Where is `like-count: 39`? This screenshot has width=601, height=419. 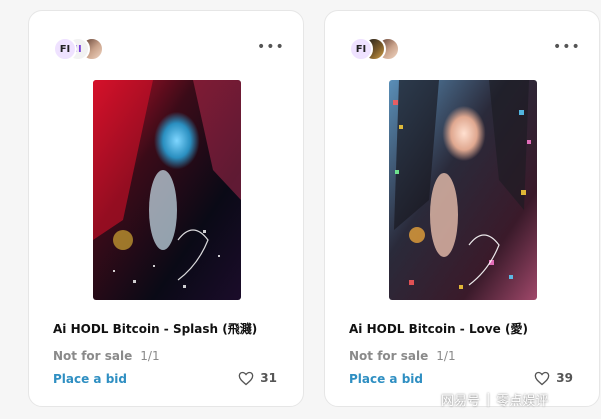 like-count: 39 is located at coordinates (564, 378).